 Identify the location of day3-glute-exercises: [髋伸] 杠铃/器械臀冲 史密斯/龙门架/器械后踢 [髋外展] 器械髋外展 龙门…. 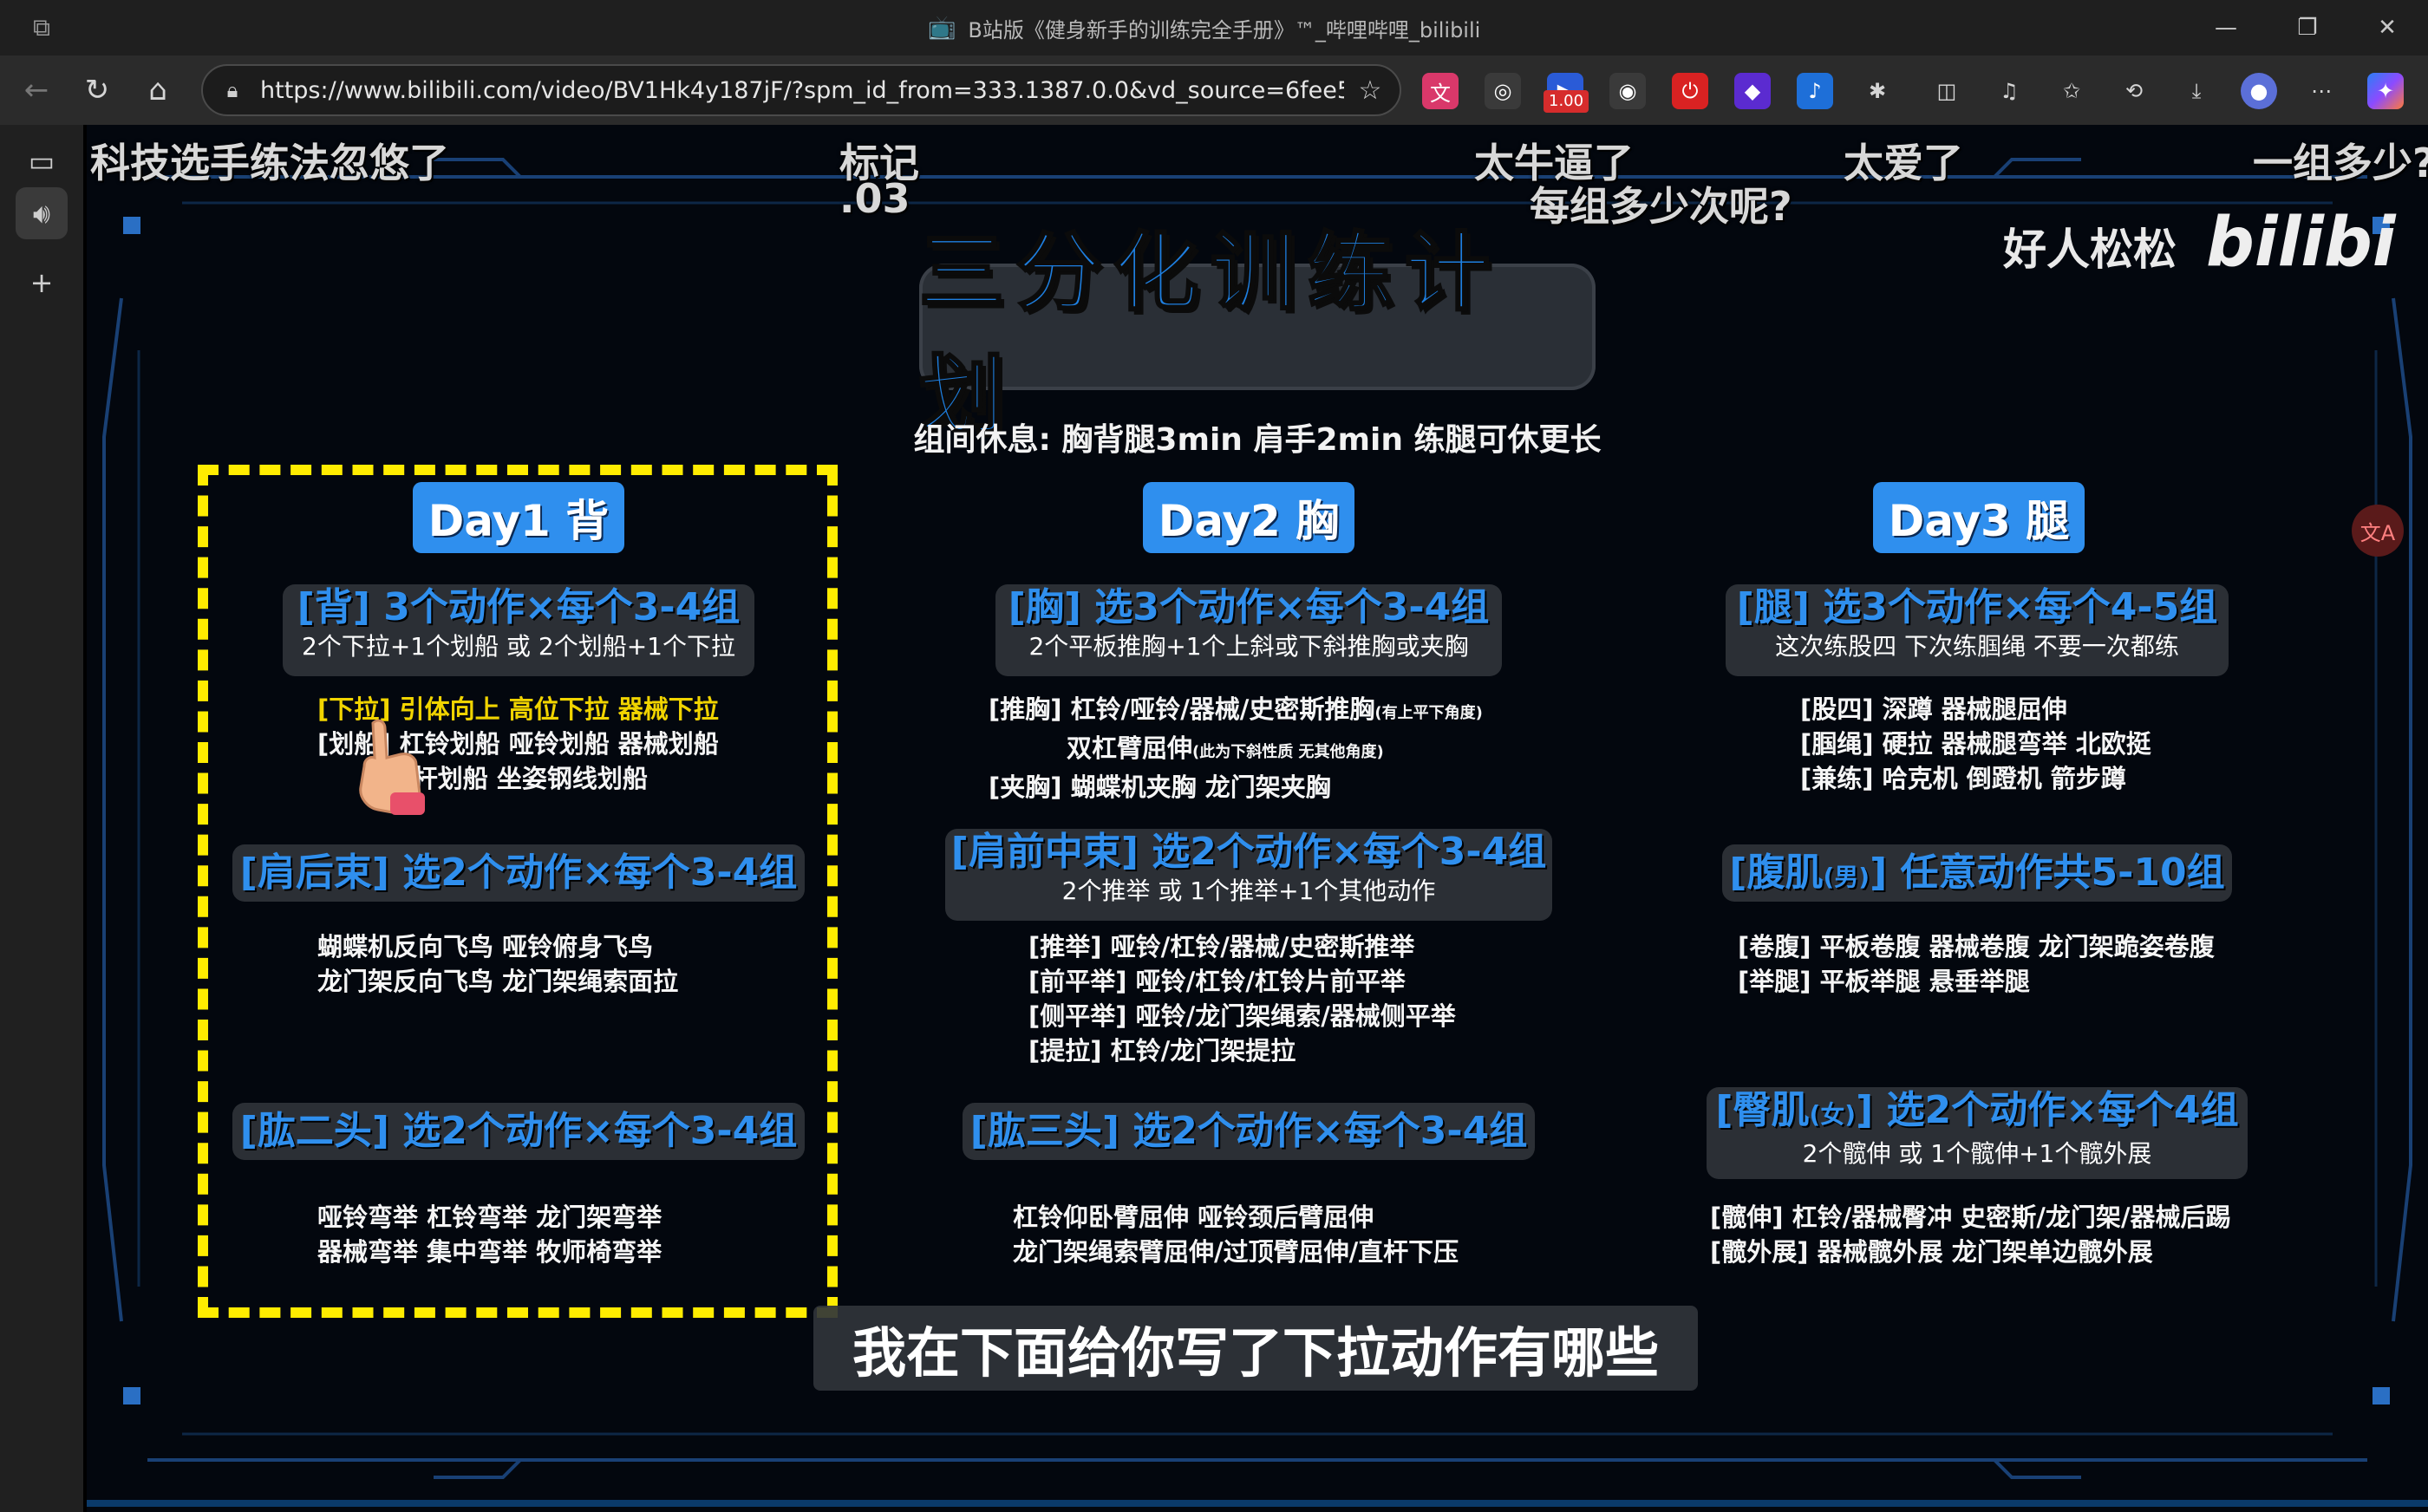
(1970, 1234).